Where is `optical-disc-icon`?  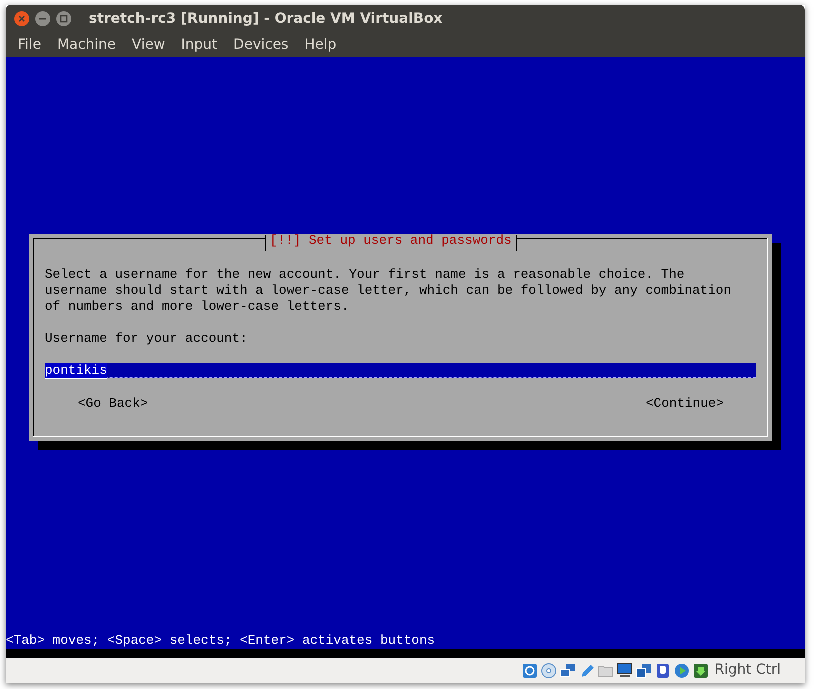 optical-disc-icon is located at coordinates (548, 670).